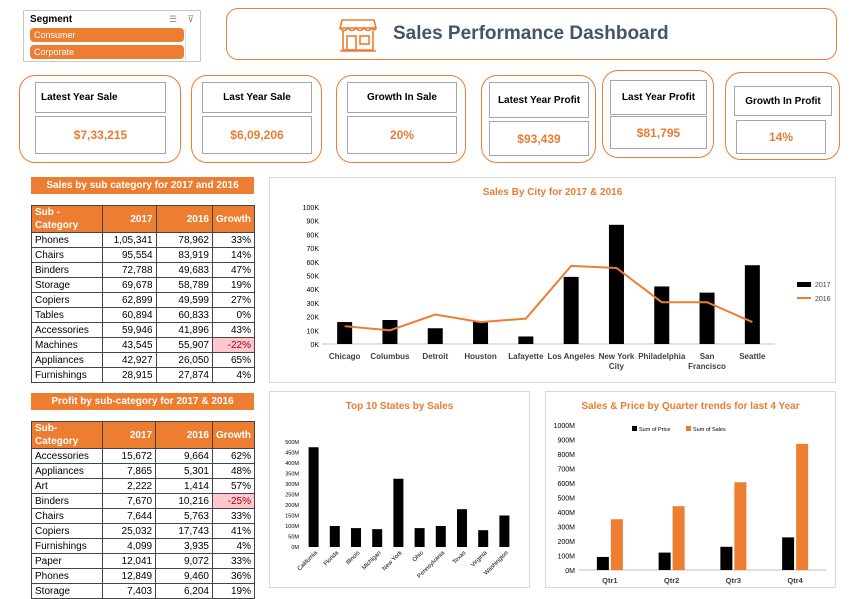  Describe the element at coordinates (566, 484) in the screenshot. I see `y-tick-label: 600M` at that location.